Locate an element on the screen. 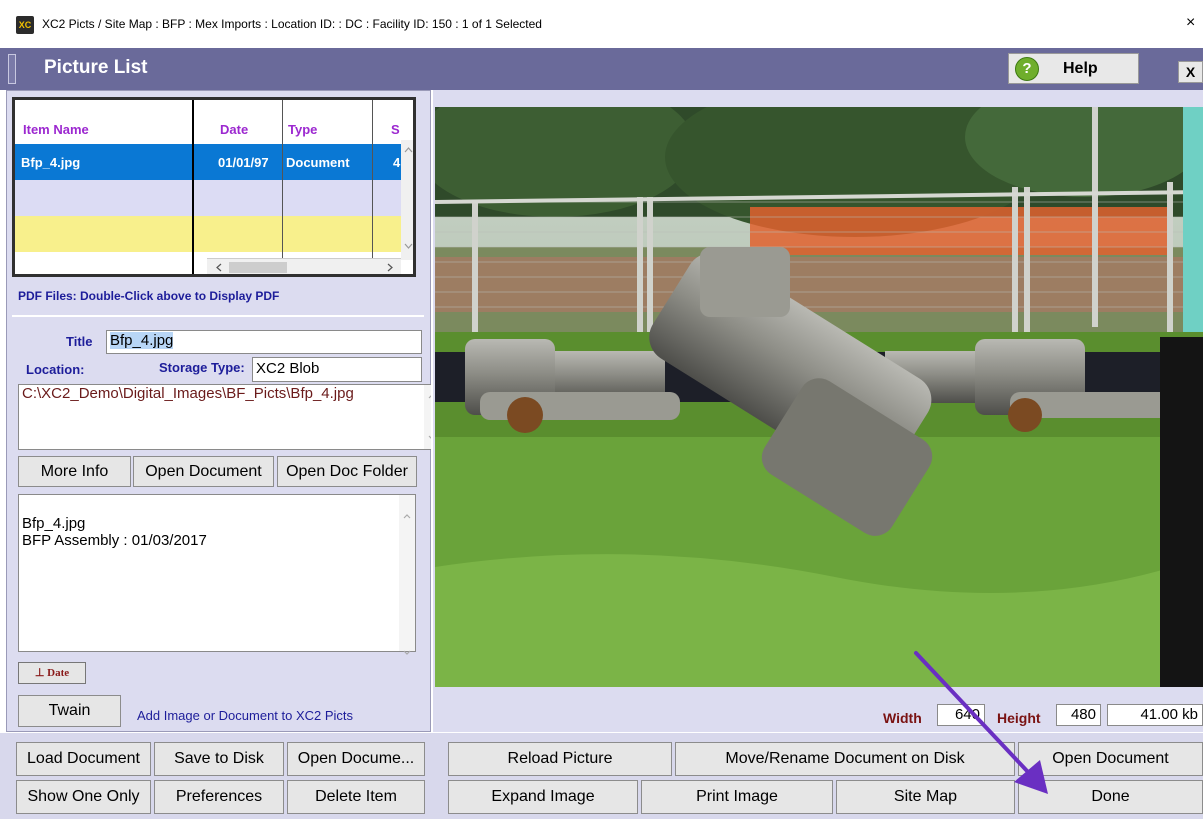 This screenshot has height=819, width=1203. drag-handle is located at coordinates (12, 69).